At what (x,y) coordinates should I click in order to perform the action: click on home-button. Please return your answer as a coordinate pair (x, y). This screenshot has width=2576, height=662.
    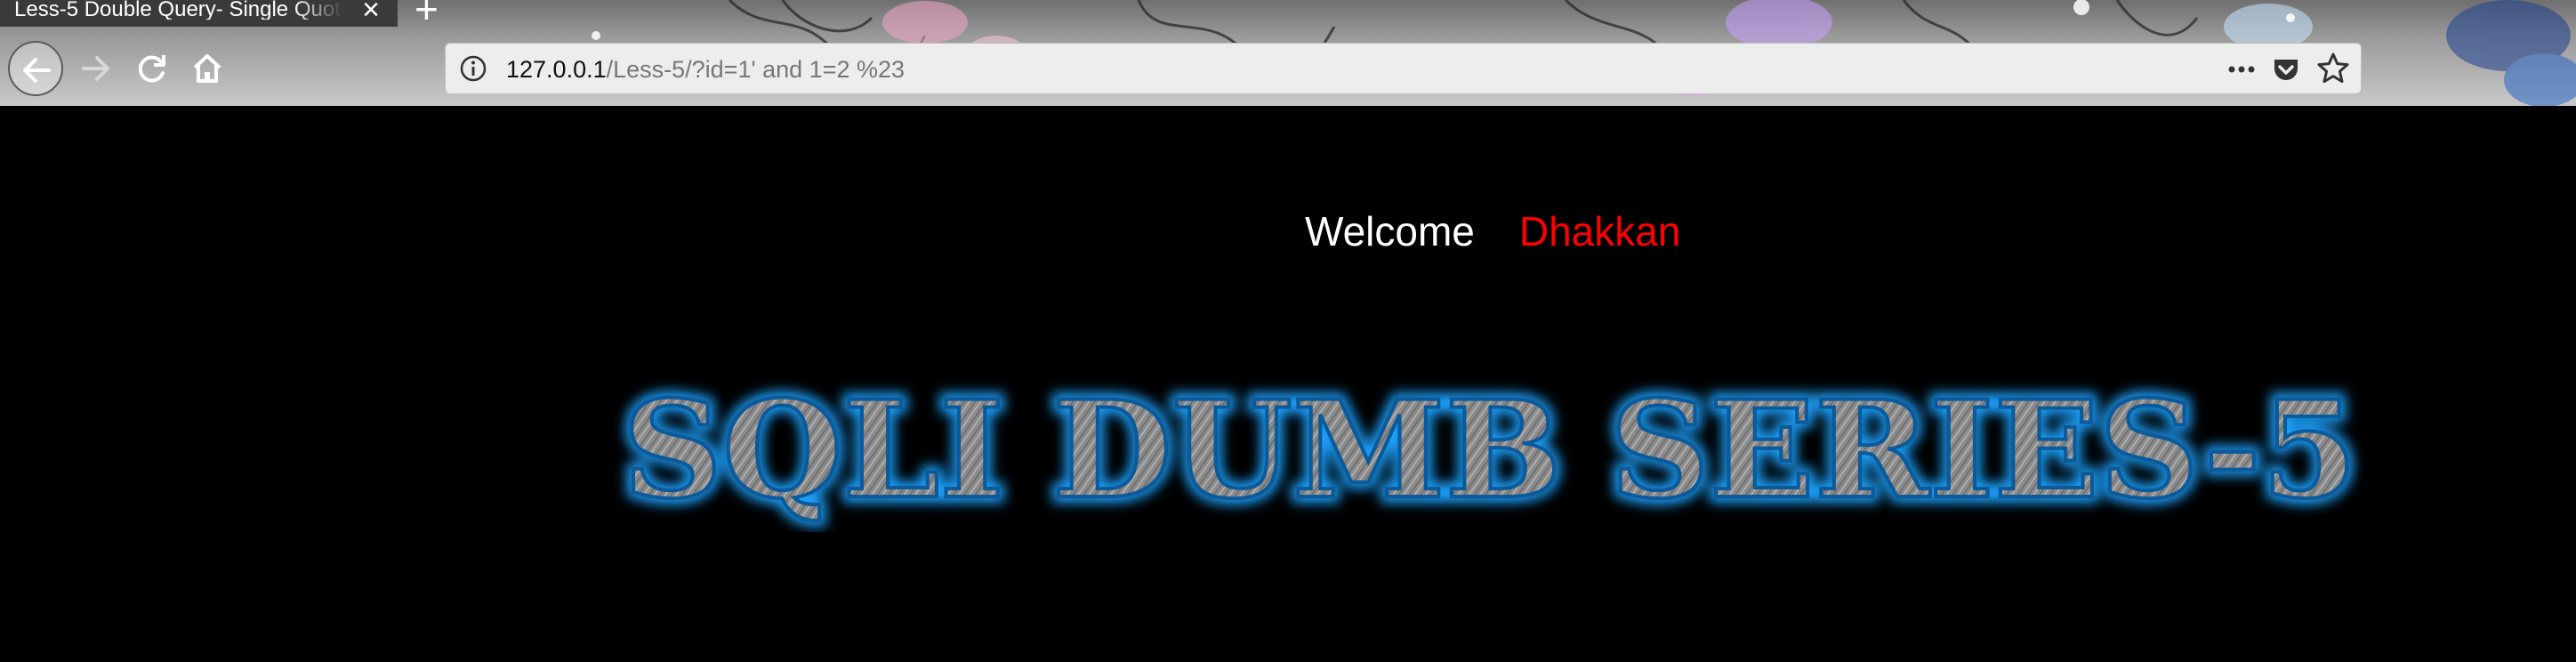
    Looking at the image, I should click on (207, 68).